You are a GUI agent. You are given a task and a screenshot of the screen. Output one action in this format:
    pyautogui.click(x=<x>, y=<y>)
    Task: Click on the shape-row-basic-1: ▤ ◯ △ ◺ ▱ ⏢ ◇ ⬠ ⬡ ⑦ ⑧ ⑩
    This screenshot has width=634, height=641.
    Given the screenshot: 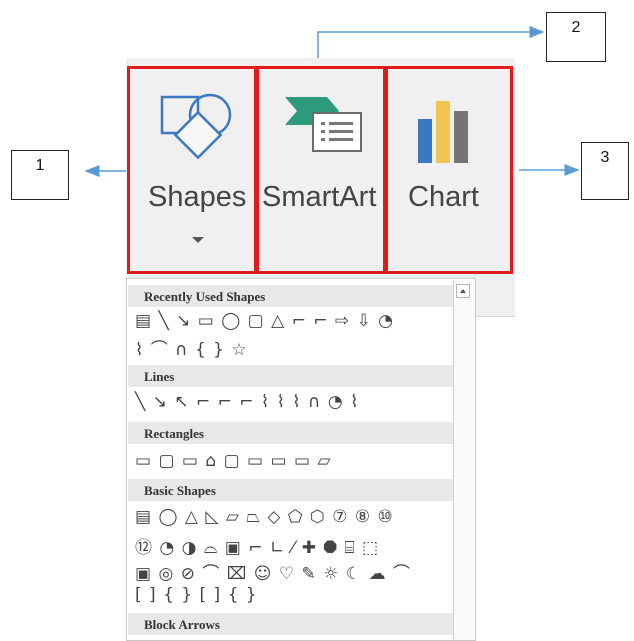 What is the action you would take?
    pyautogui.click(x=264, y=517)
    